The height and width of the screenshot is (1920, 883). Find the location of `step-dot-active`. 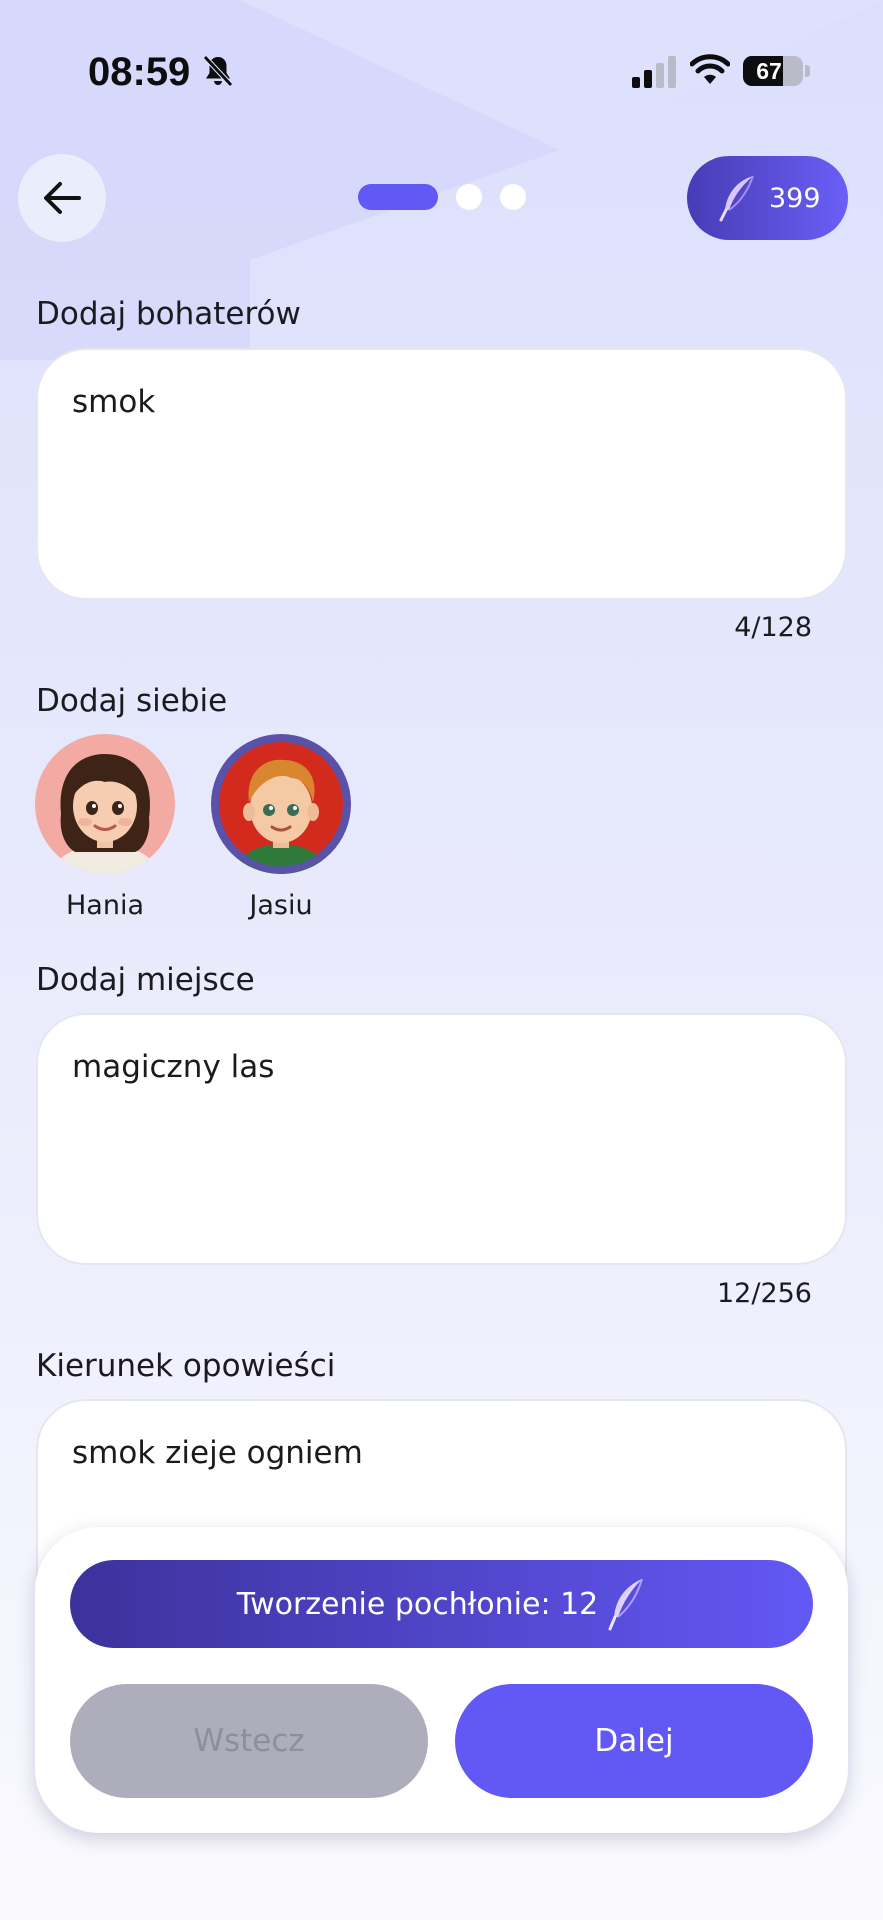

step-dot-active is located at coordinates (398, 197).